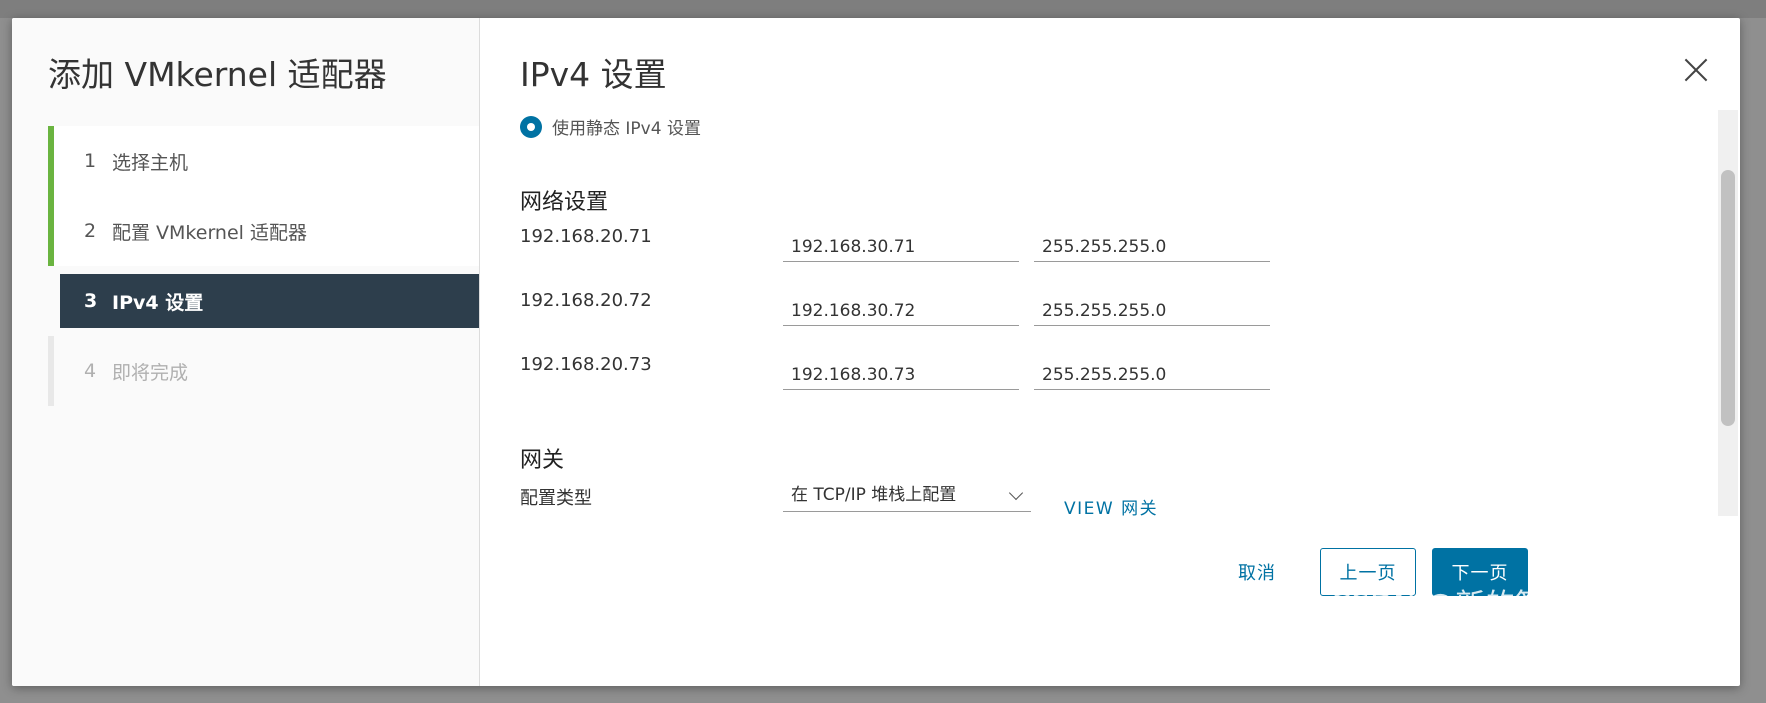 Image resolution: width=1766 pixels, height=703 pixels. Describe the element at coordinates (150, 372) in the screenshot. I see `step-label: 即将完成` at that location.